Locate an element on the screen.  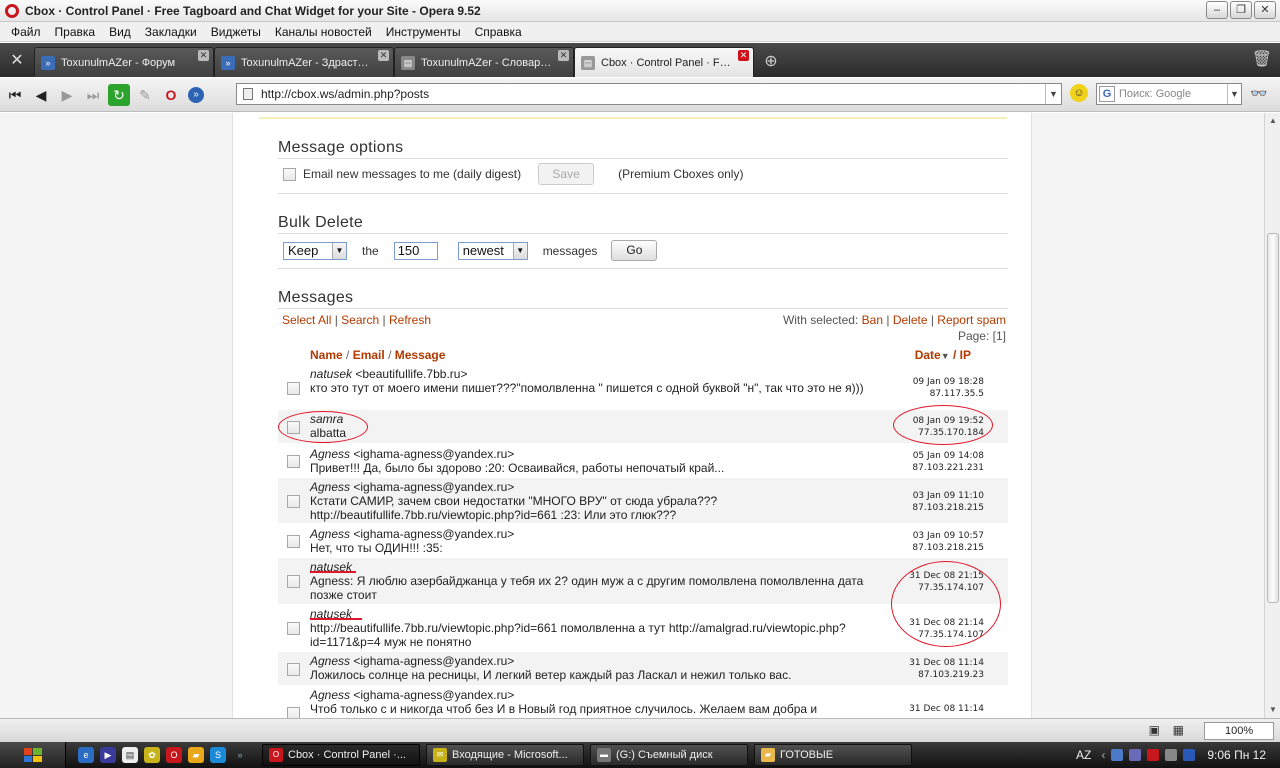
save-button: Save is located at coordinates (566, 174).